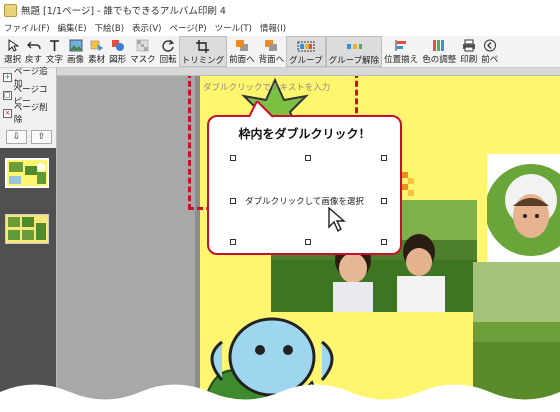 This screenshot has width=560, height=412. What do you see at coordinates (304, 185) in the screenshot?
I see `instruction-callout: 枠内をダブルクリック！ ダブルクリックして画像を選択` at bounding box center [304, 185].